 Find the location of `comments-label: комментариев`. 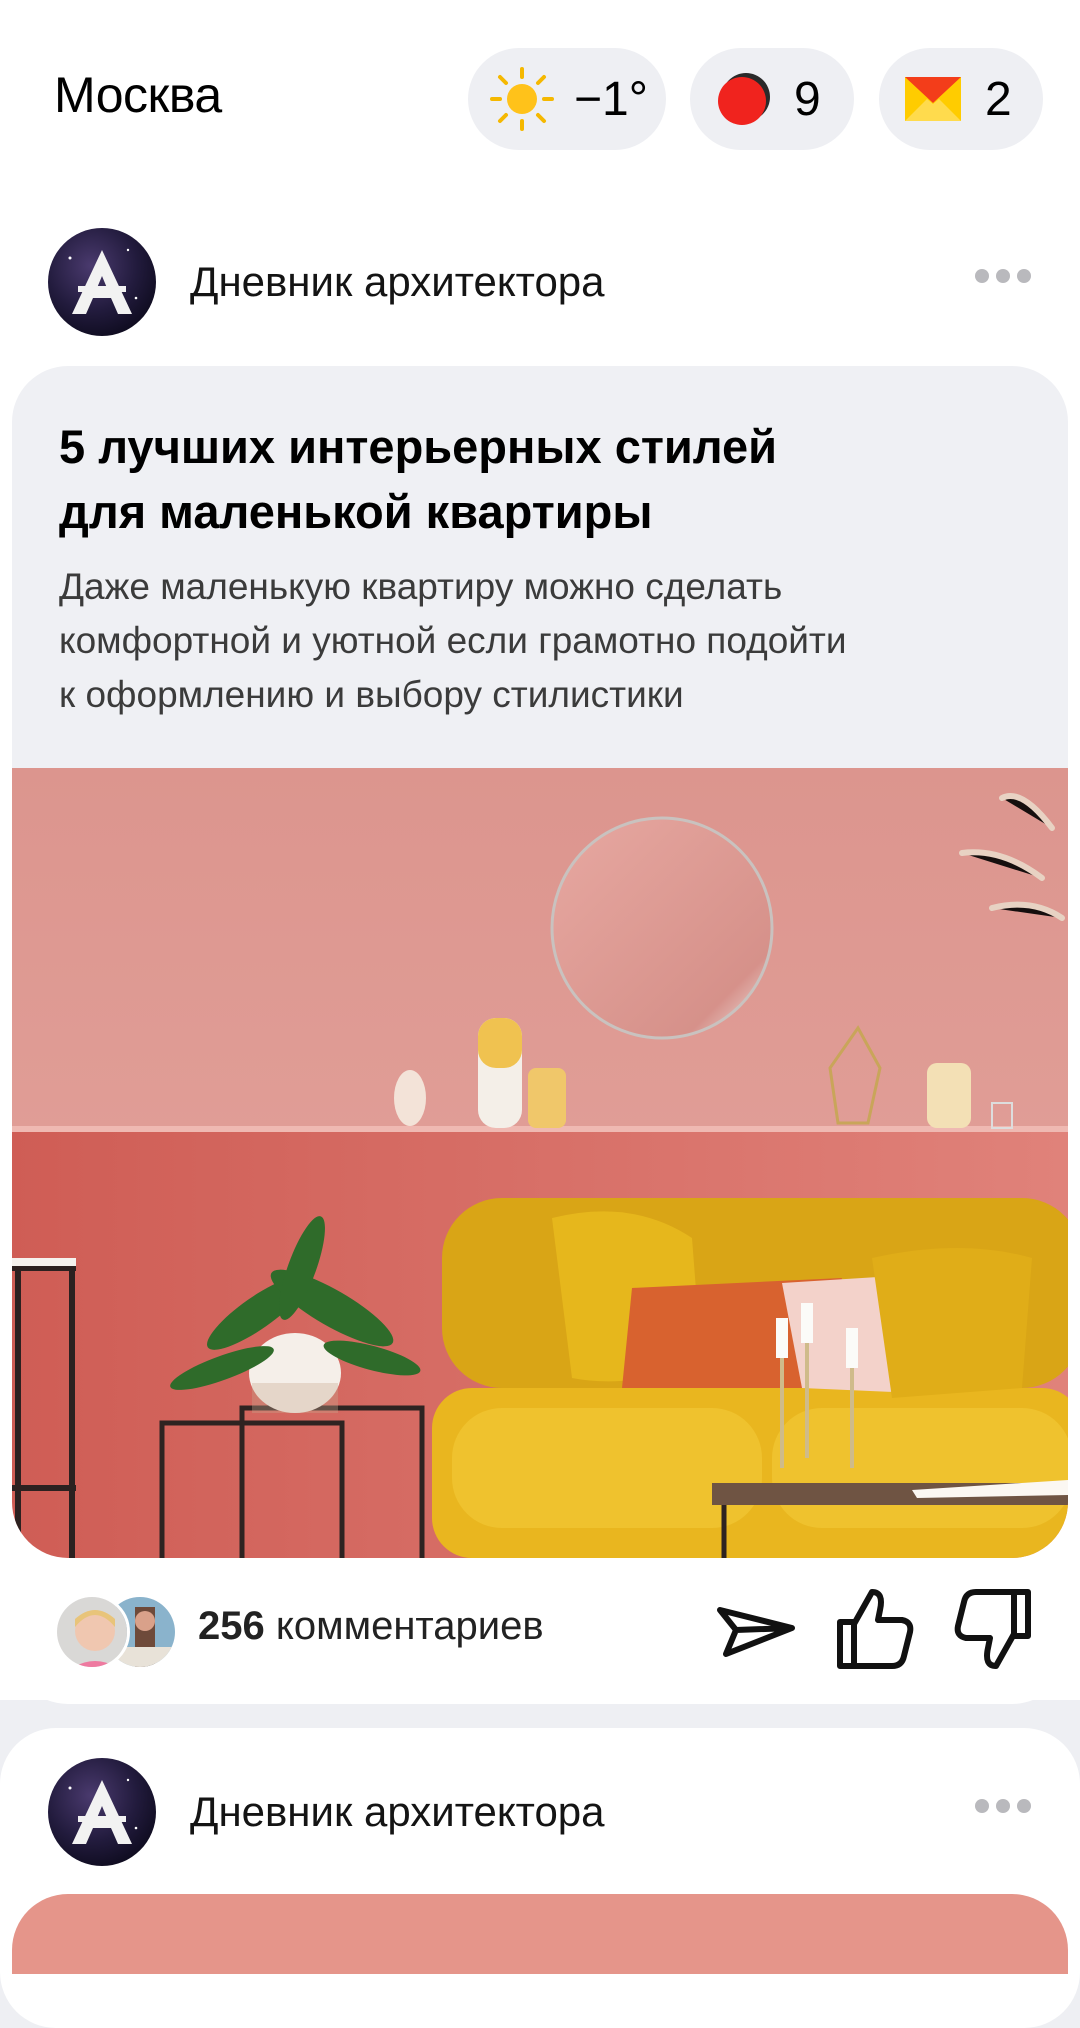

comments-label: комментариев is located at coordinates (409, 1626).